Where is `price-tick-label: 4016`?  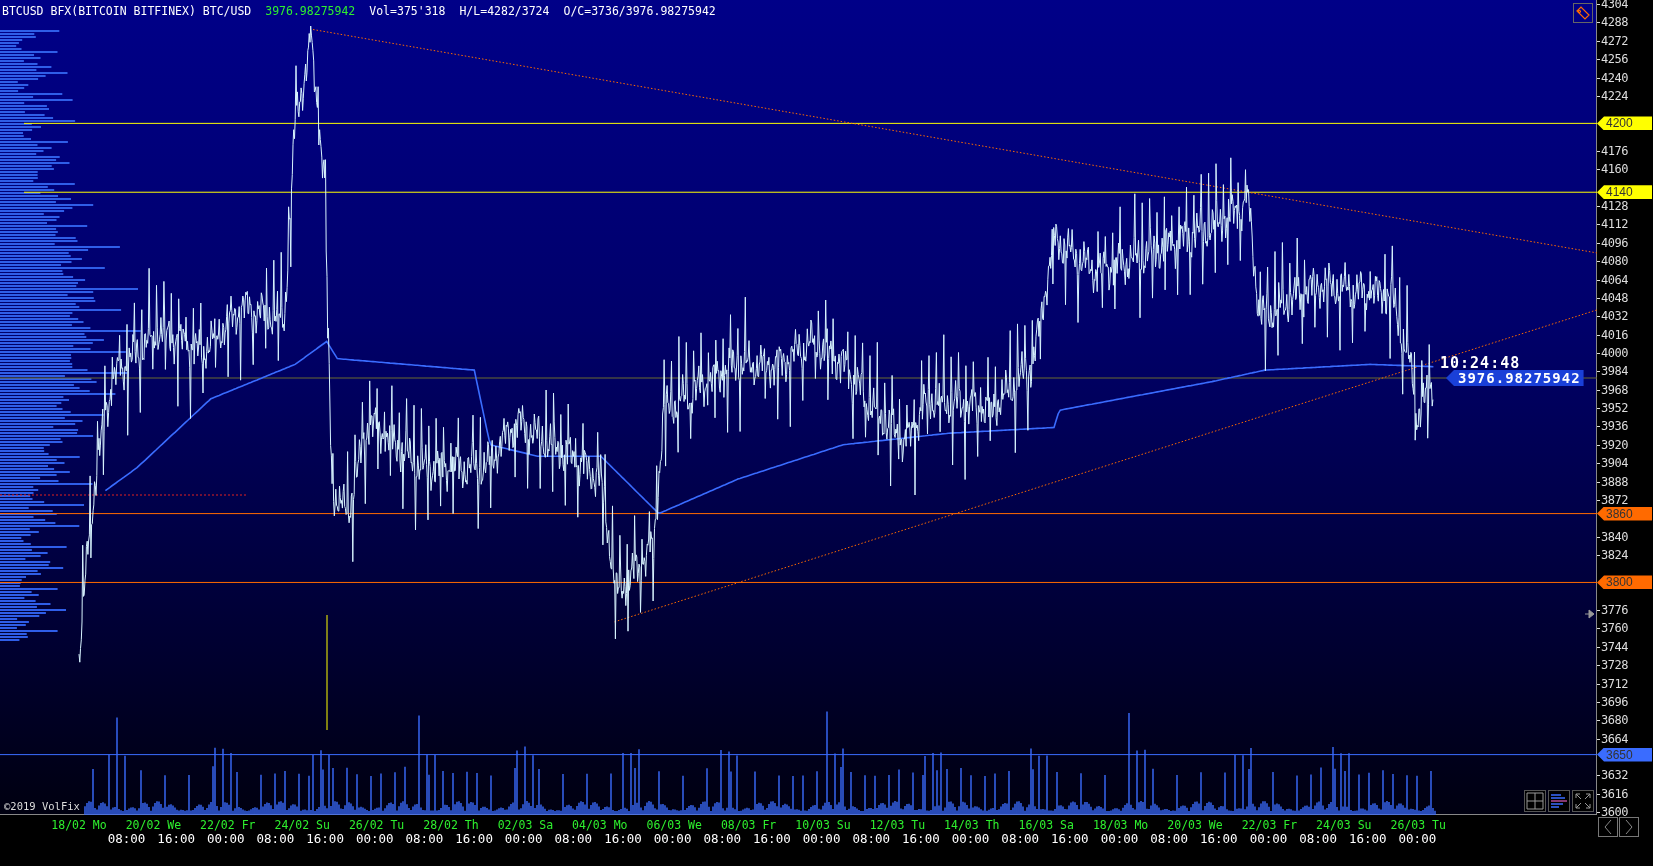 price-tick-label: 4016 is located at coordinates (1612, 334).